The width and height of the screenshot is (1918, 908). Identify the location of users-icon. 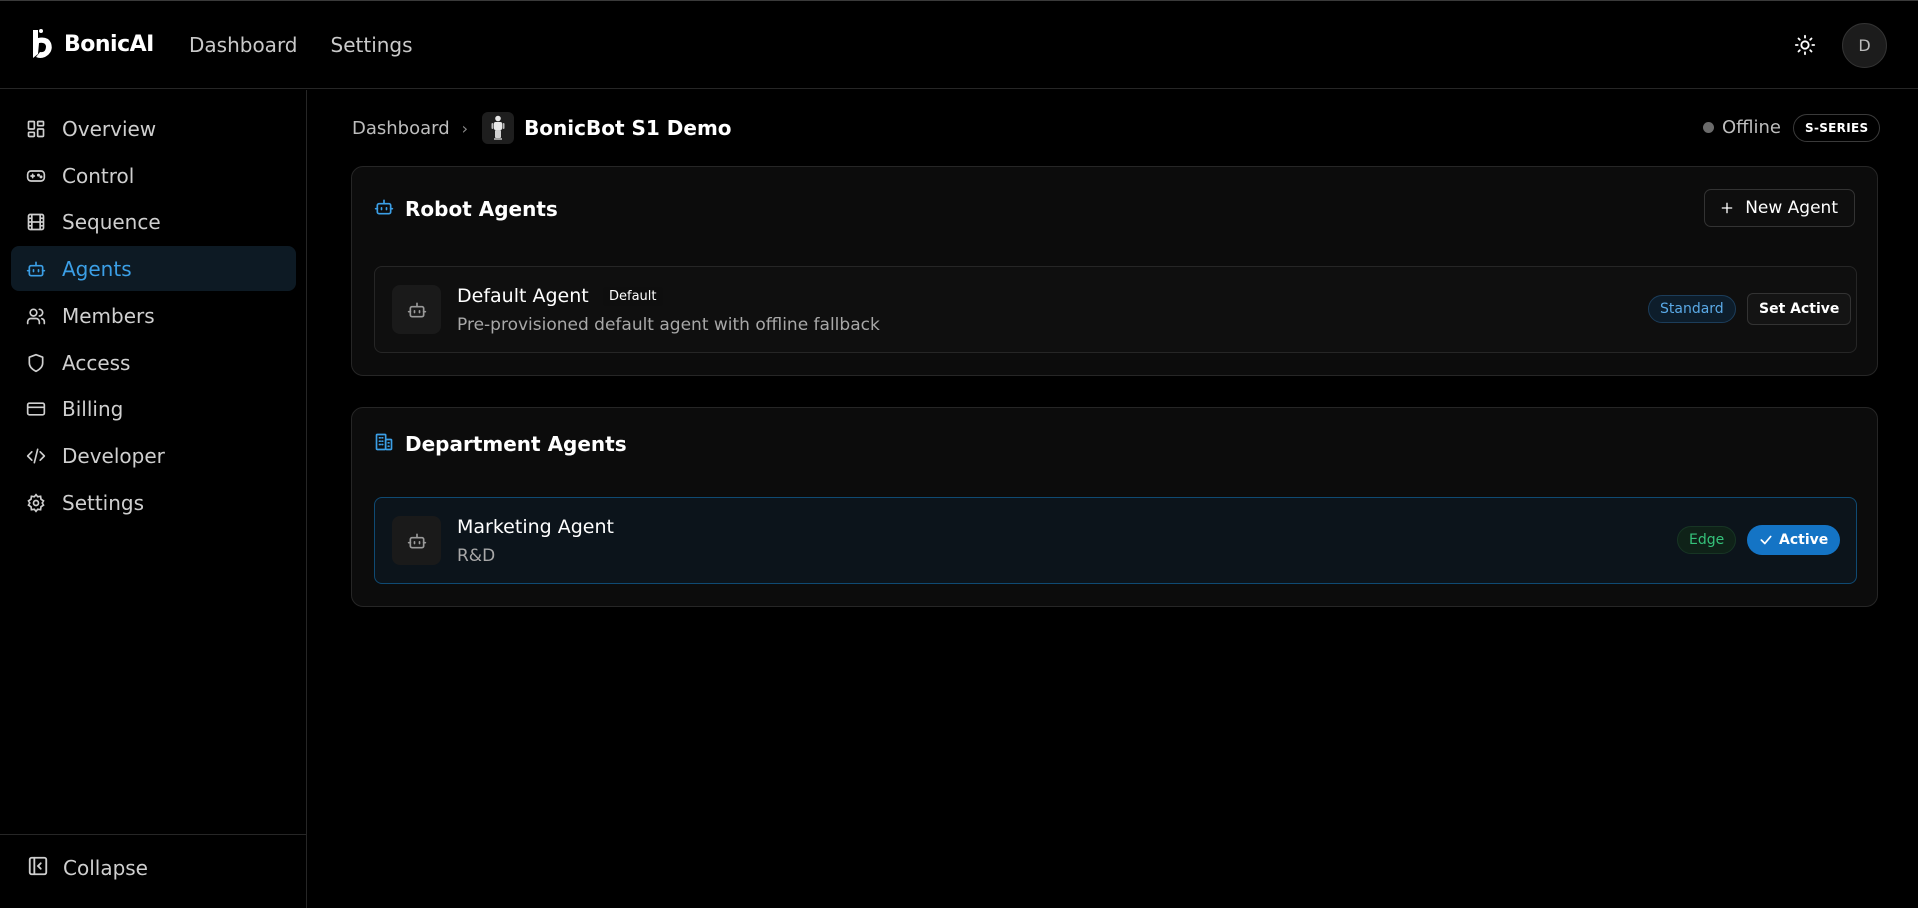
(36, 316).